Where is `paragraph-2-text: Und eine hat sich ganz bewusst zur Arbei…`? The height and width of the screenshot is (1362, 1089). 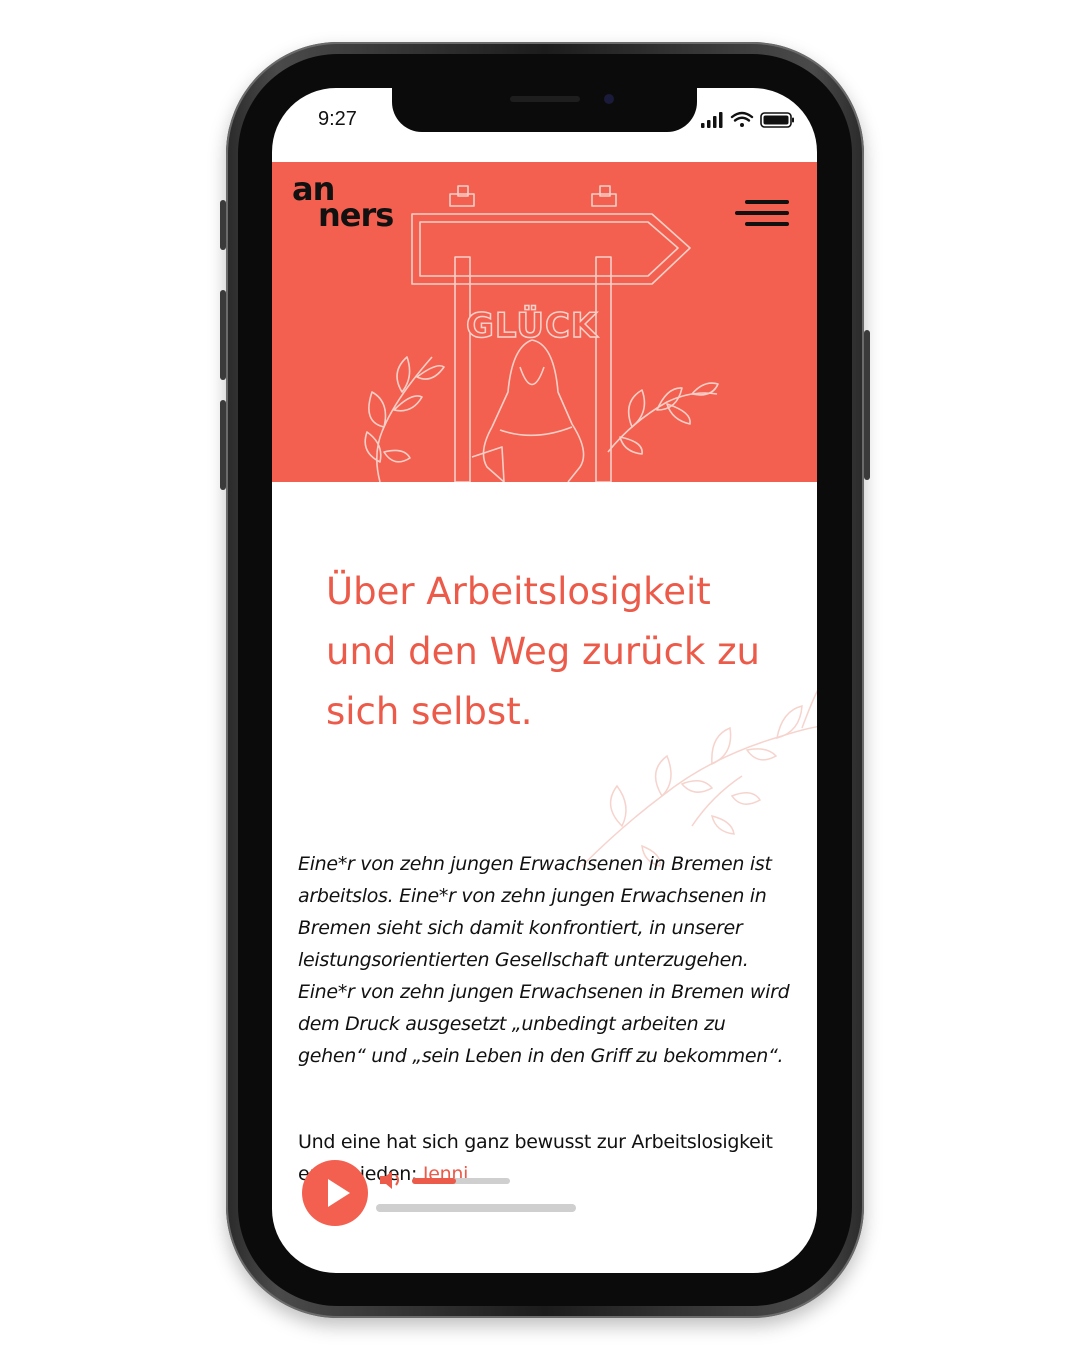
paragraph-2-text: Und eine hat sich ganz bewusst zur Arbei… is located at coordinates (535, 1142).